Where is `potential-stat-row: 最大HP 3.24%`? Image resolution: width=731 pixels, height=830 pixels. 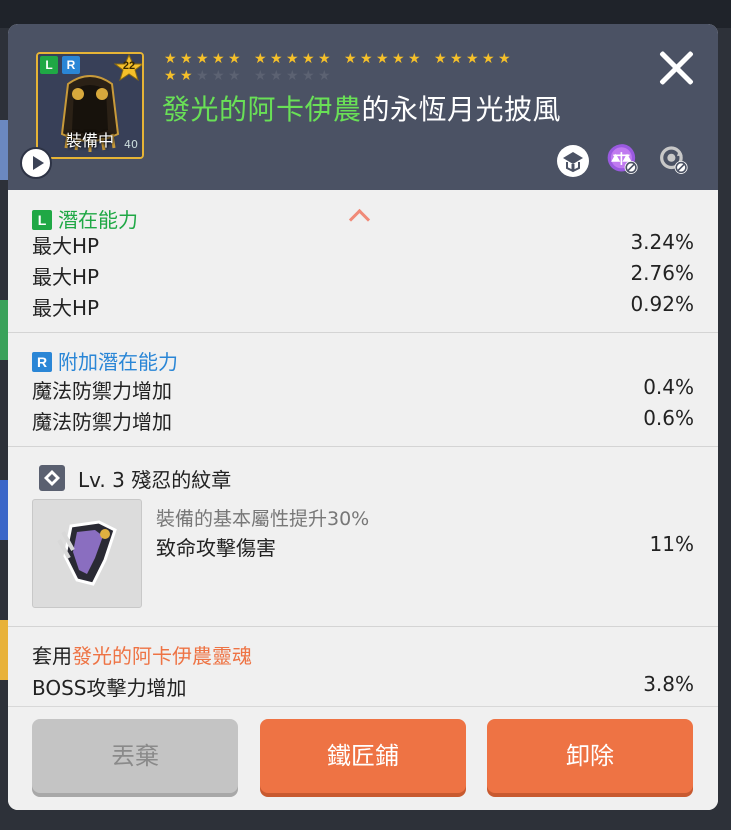
potential-stat-row: 最大HP 3.24% is located at coordinates (363, 245).